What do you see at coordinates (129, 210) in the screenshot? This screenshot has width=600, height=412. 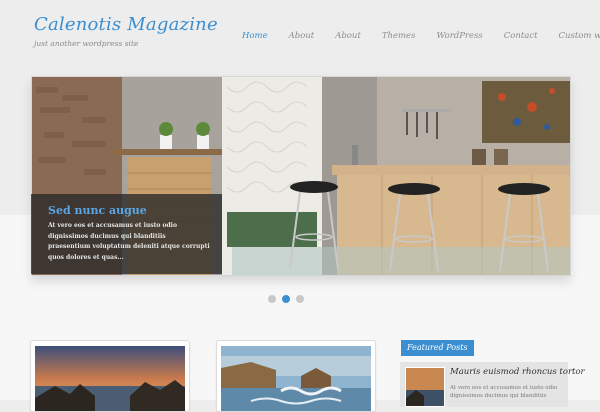 I see `slide-caption-title: Sed nunc augue` at bounding box center [129, 210].